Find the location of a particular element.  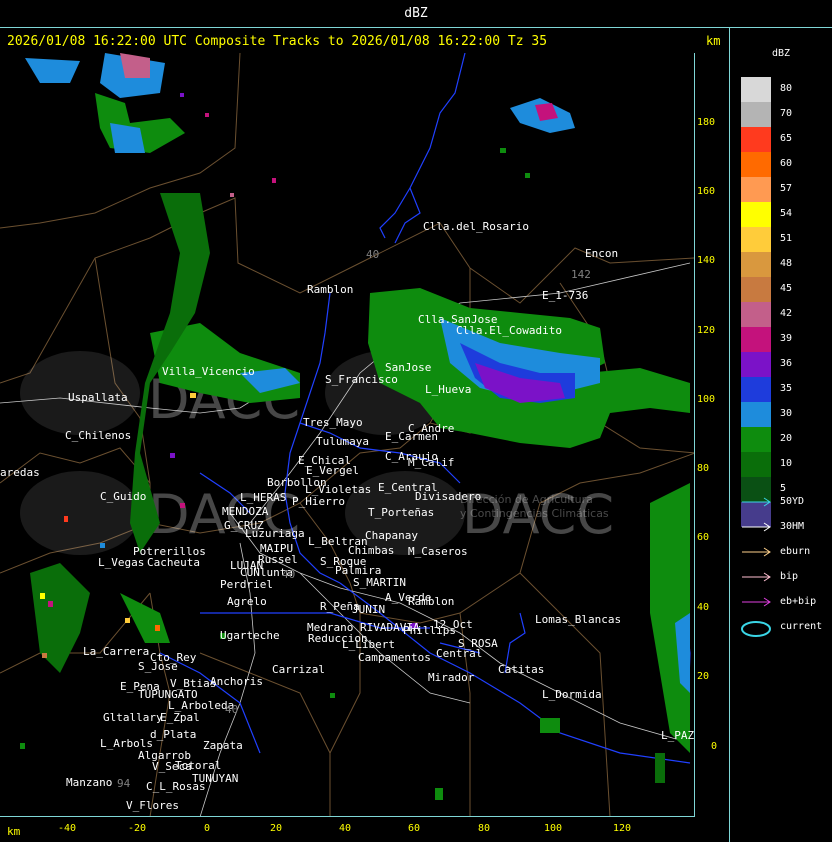

place-label: L_Libert is located at coordinates (368, 644).